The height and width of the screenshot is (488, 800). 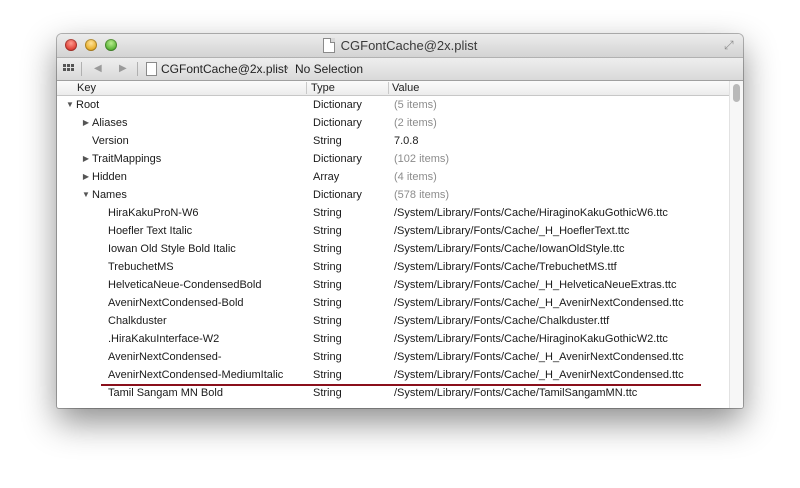 What do you see at coordinates (195, 375) in the screenshot?
I see `row-key: AvenirNextCondensed-MediumItalic` at bounding box center [195, 375].